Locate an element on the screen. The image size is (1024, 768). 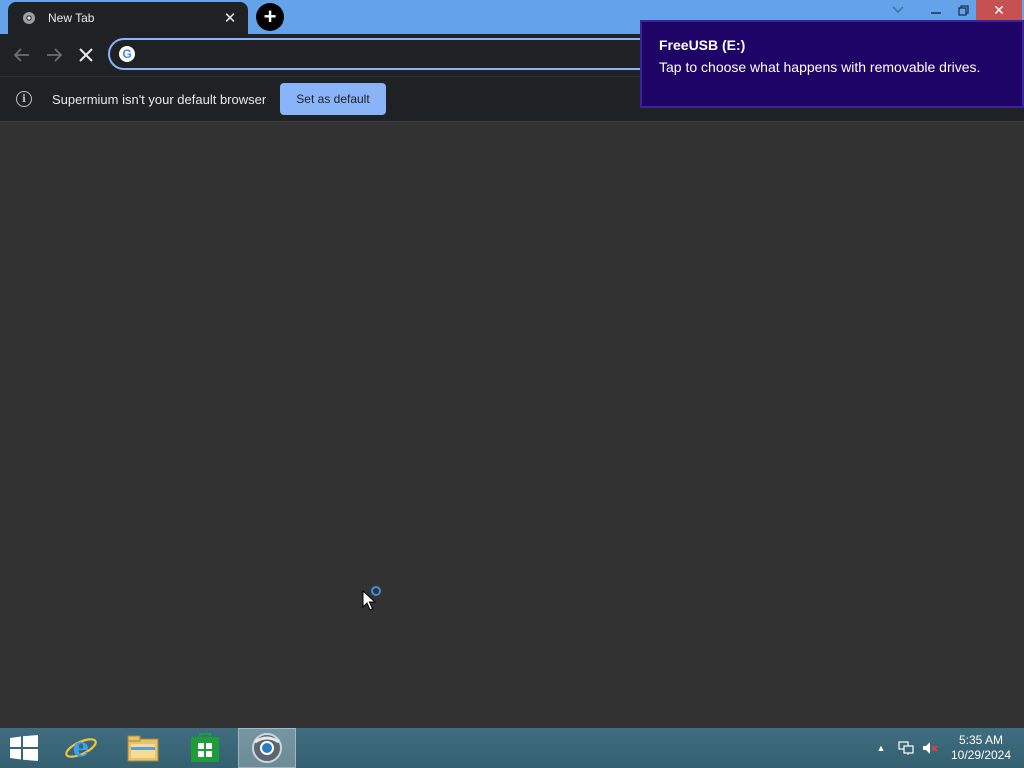
address-bar: G is located at coordinates (388, 54).